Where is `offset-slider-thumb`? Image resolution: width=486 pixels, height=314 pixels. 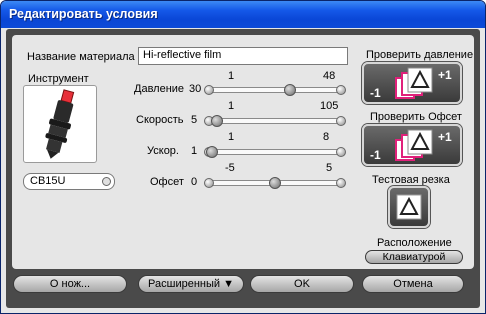 offset-slider-thumb is located at coordinates (275, 183).